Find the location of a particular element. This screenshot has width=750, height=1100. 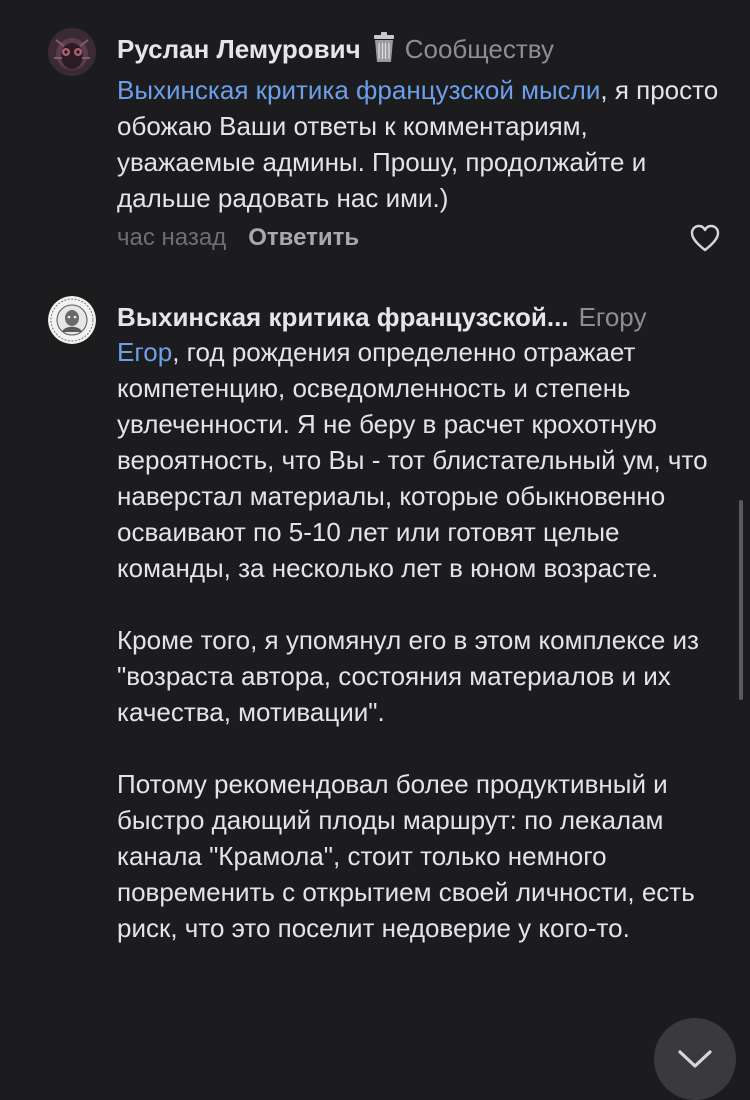

comment-meta: час назад Ответить is located at coordinates (238, 238).